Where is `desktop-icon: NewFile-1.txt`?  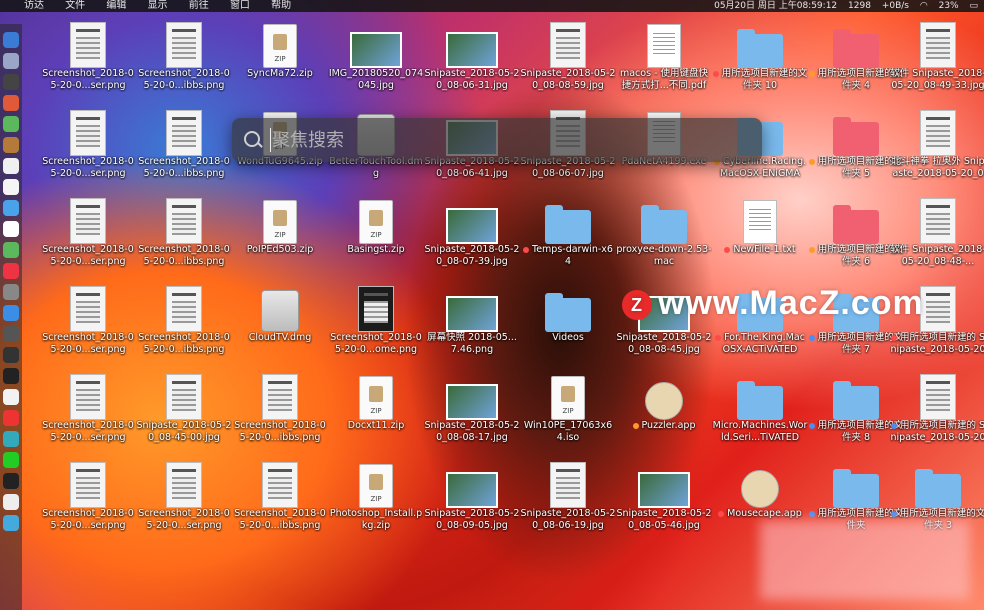 desktop-icon: NewFile-1.txt is located at coordinates (760, 225).